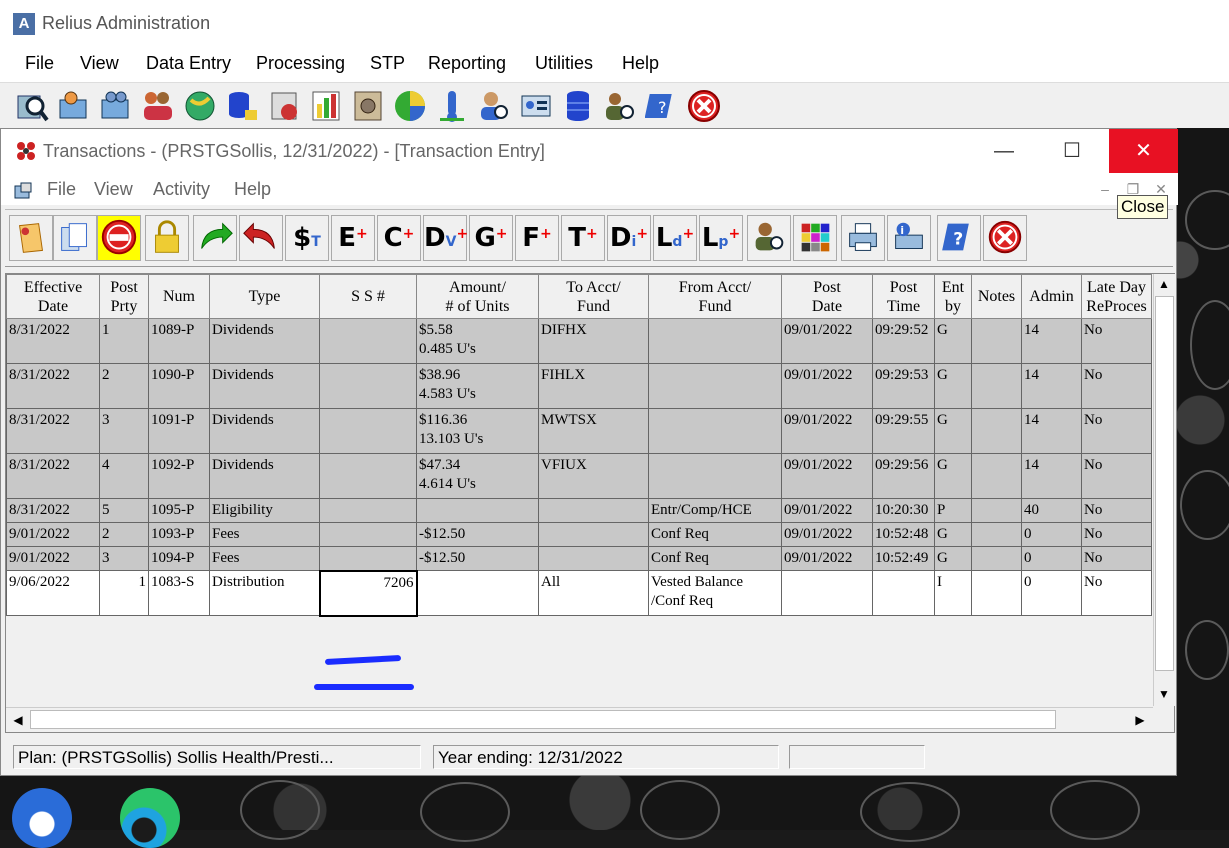  I want to click on add-lp-button: Lp+, so click(721, 238).